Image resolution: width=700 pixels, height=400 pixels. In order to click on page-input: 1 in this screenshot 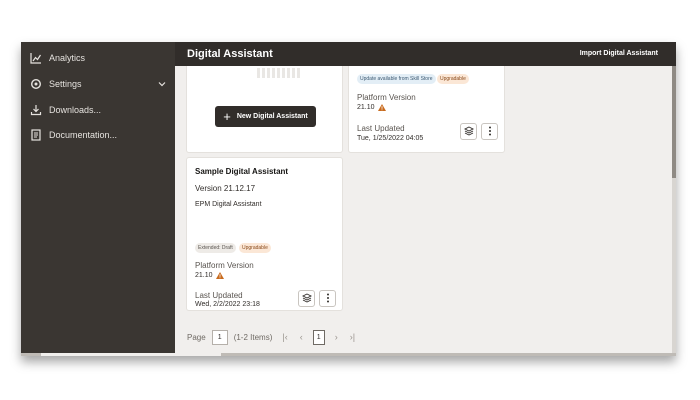, I will do `click(219, 337)`.